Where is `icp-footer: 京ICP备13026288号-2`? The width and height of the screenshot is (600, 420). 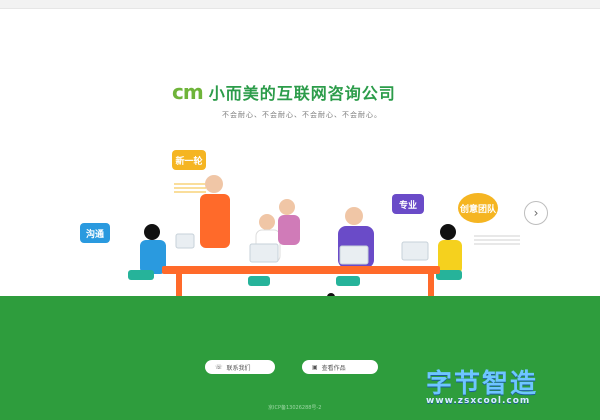
icp-footer: 京ICP备13026288号-2 is located at coordinates (295, 408).